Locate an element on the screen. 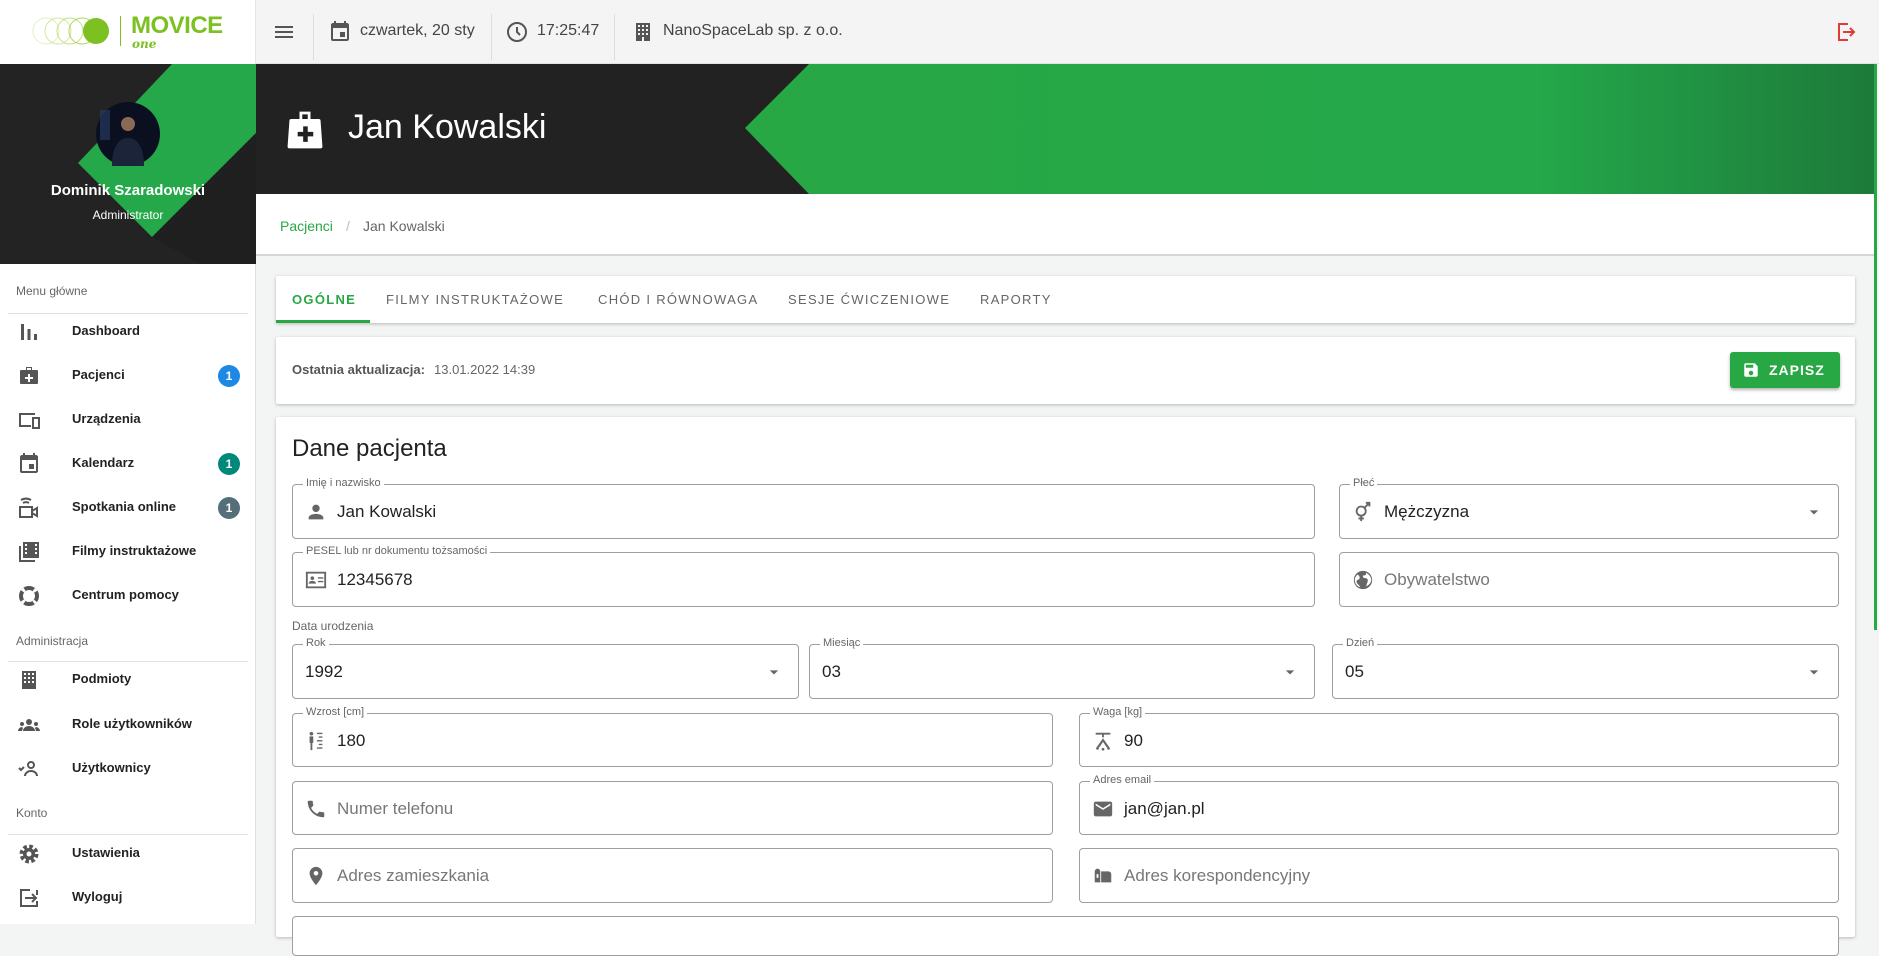 The width and height of the screenshot is (1879, 956). phone-icon is located at coordinates (316, 809).